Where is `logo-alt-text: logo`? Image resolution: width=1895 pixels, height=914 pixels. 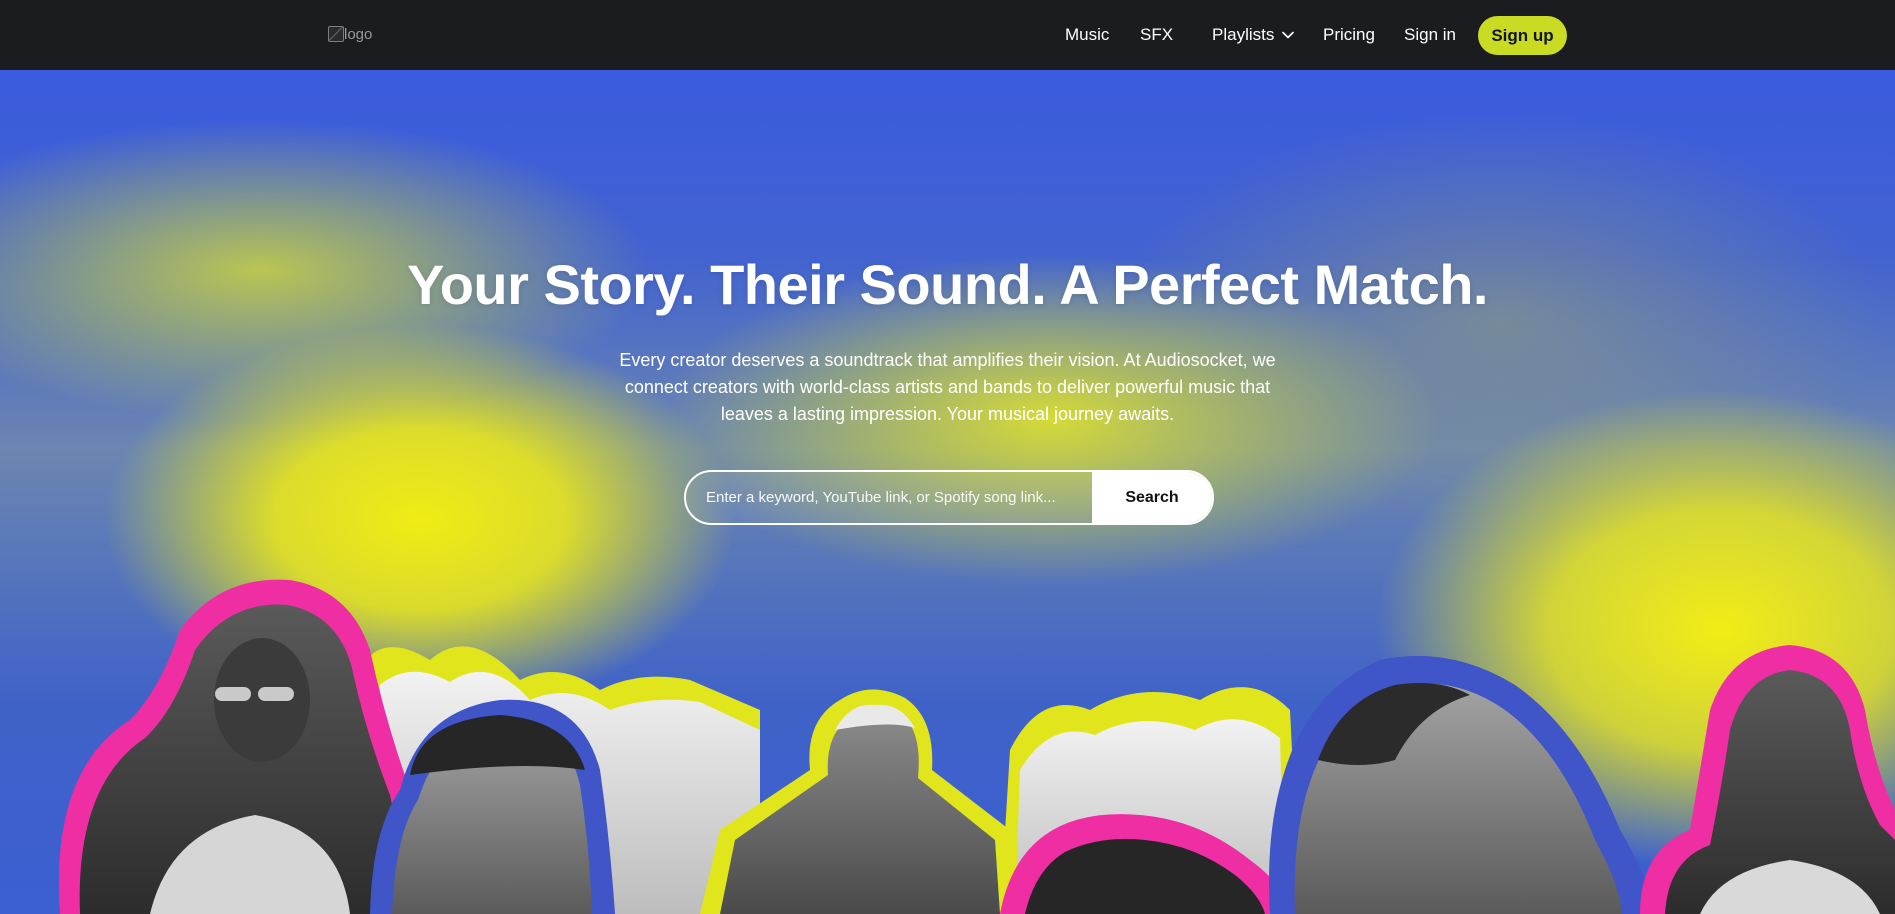
logo-alt-text: logo is located at coordinates (358, 34).